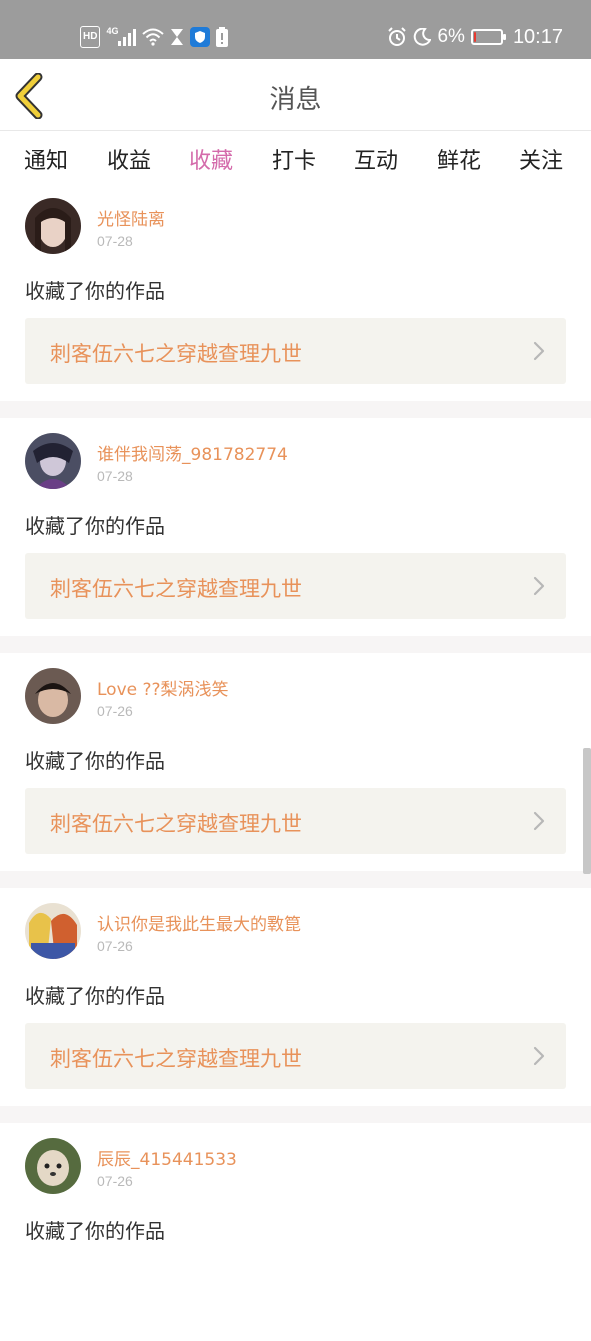 This screenshot has width=591, height=1341. I want to click on status-left-icons: HD 4G, so click(154, 37).